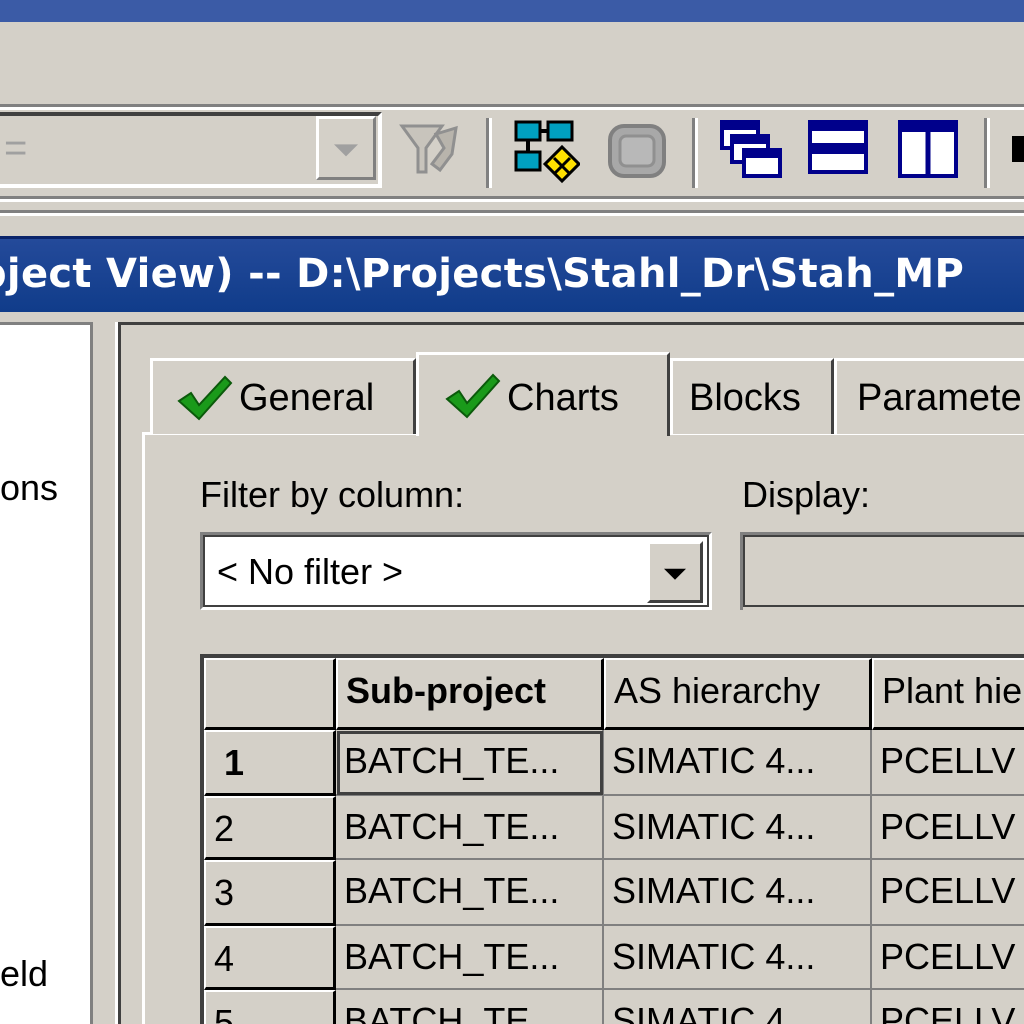 This screenshot has width=1024, height=1024. I want to click on row-number: 5, so click(224, 1013).